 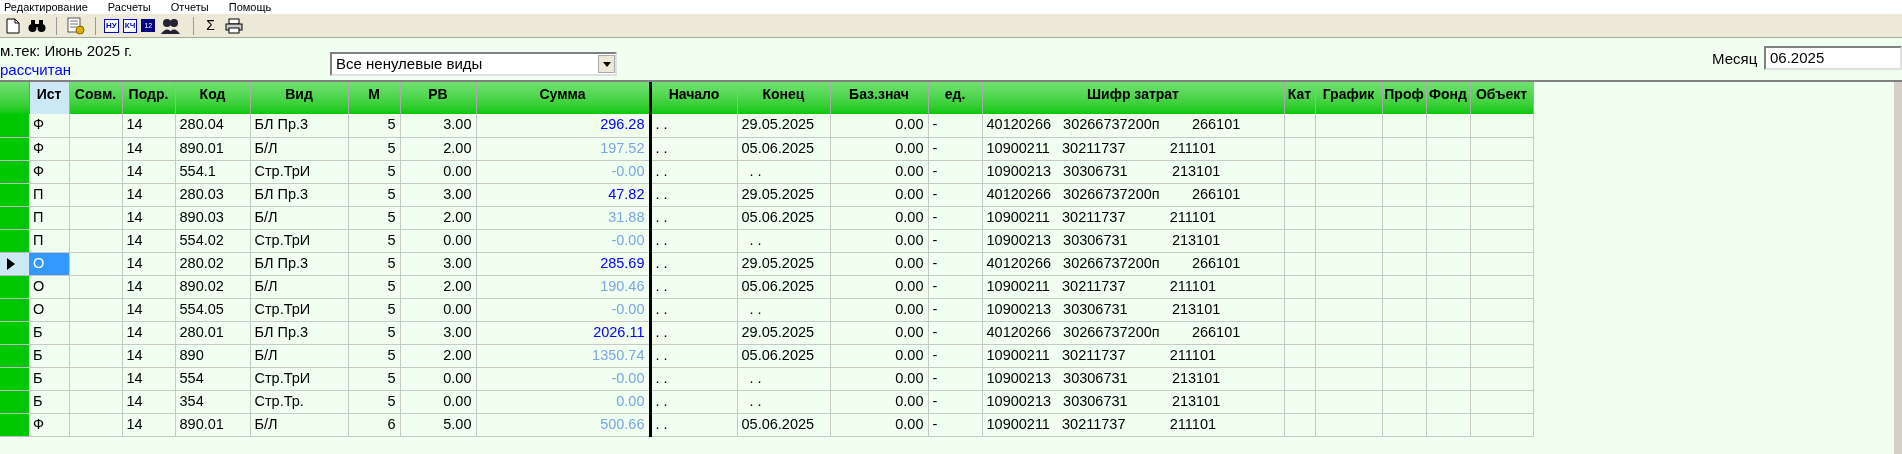 I want to click on table-cell: 280.02, so click(x=212, y=263).